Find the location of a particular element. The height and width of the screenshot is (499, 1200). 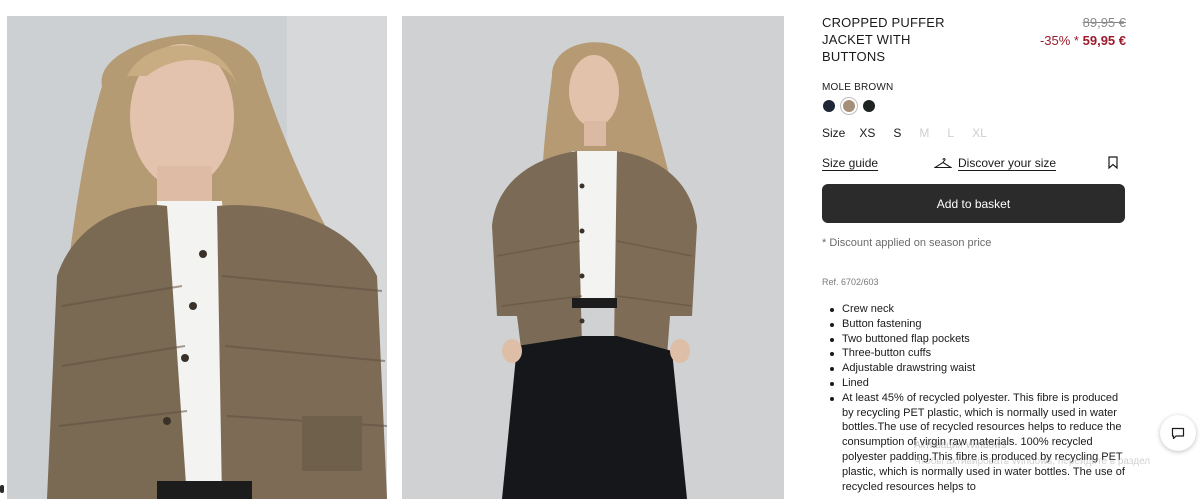

bookmark-icon is located at coordinates (1113, 164).